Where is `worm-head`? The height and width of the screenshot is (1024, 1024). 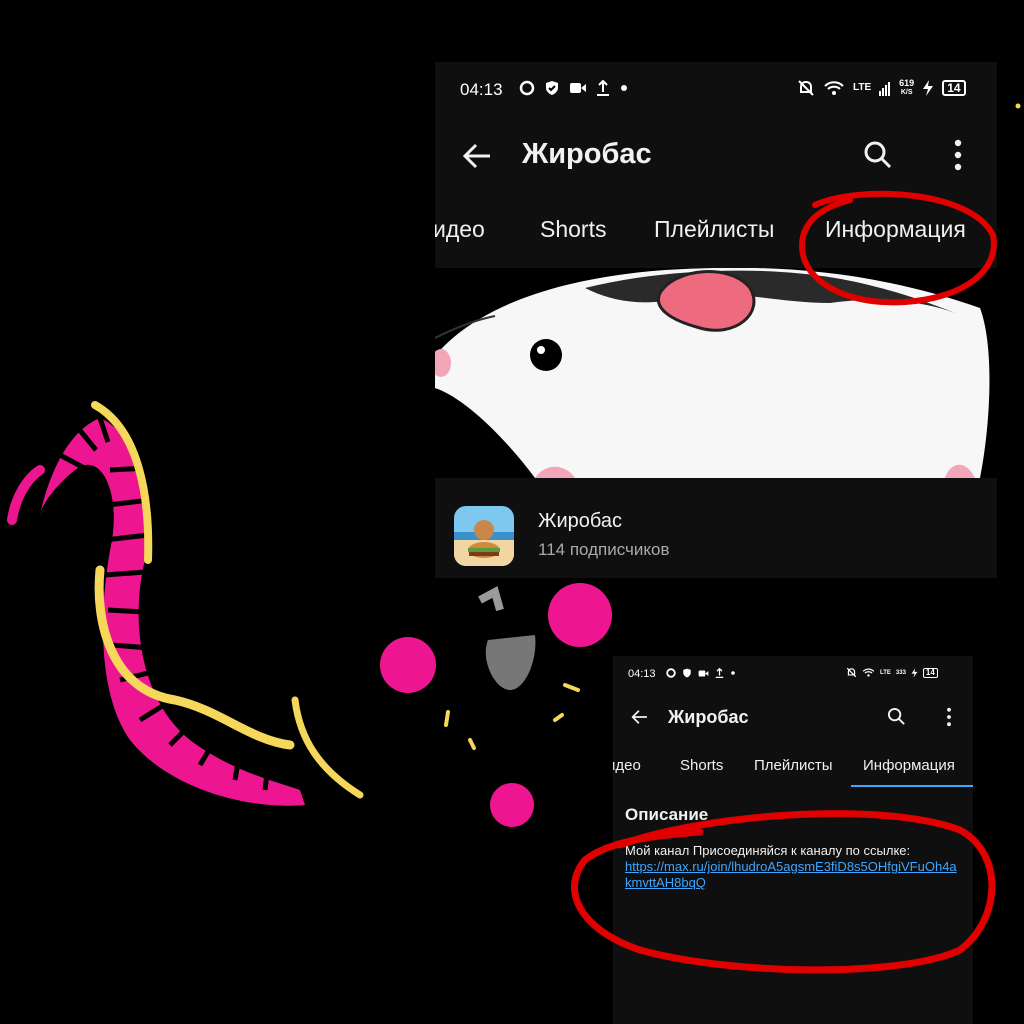 worm-head is located at coordinates (26, 495).